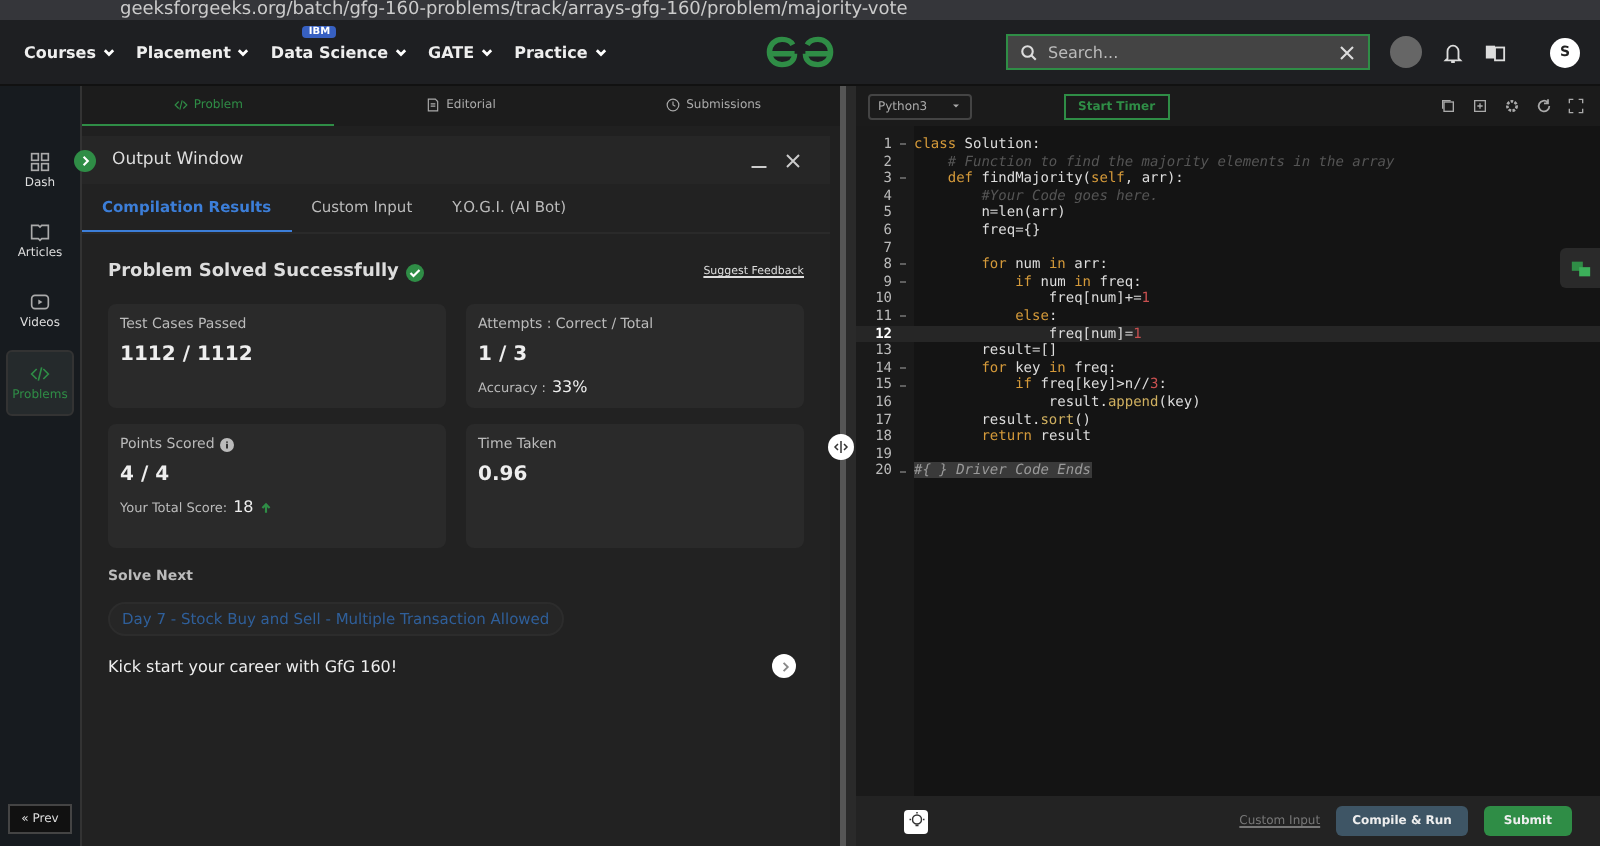 Image resolution: width=1600 pixels, height=846 pixels. What do you see at coordinates (799, 52) in the screenshot?
I see `logo-icon` at bounding box center [799, 52].